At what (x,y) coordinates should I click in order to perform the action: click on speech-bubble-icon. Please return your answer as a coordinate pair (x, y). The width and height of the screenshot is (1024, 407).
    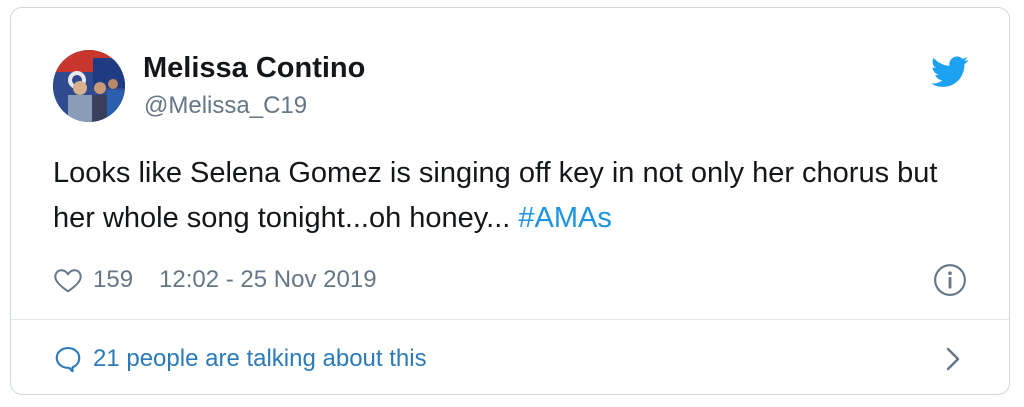
    Looking at the image, I should click on (68, 359).